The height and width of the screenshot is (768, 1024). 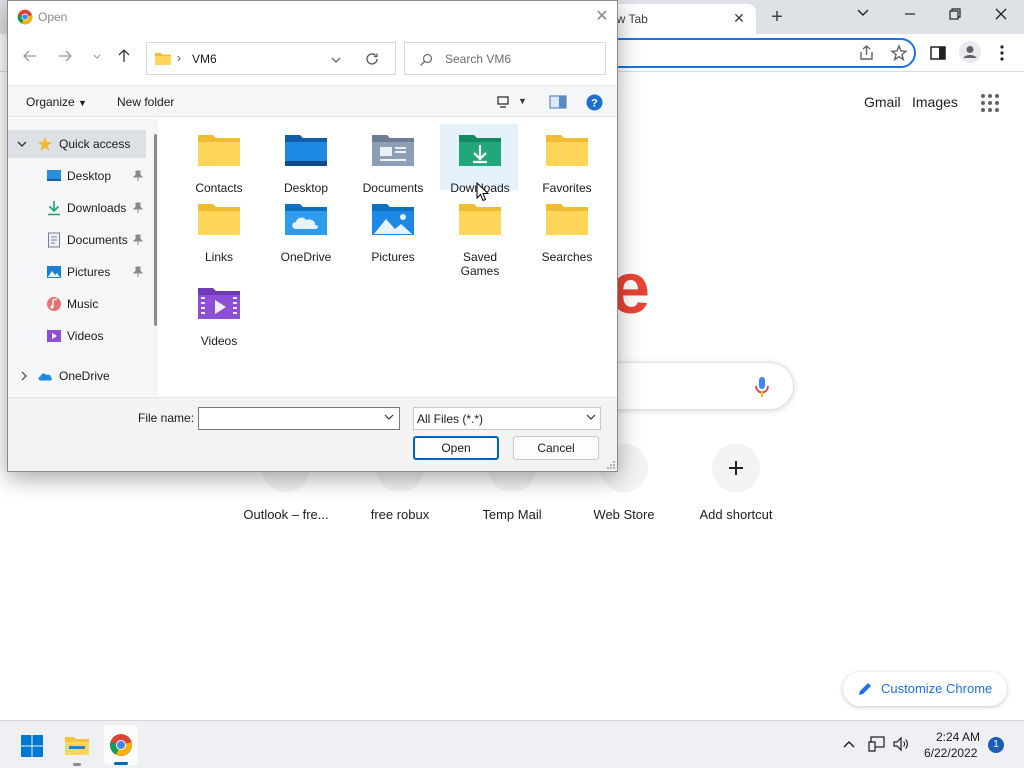 I want to click on clock-date: 6/22/2022, so click(x=950, y=753).